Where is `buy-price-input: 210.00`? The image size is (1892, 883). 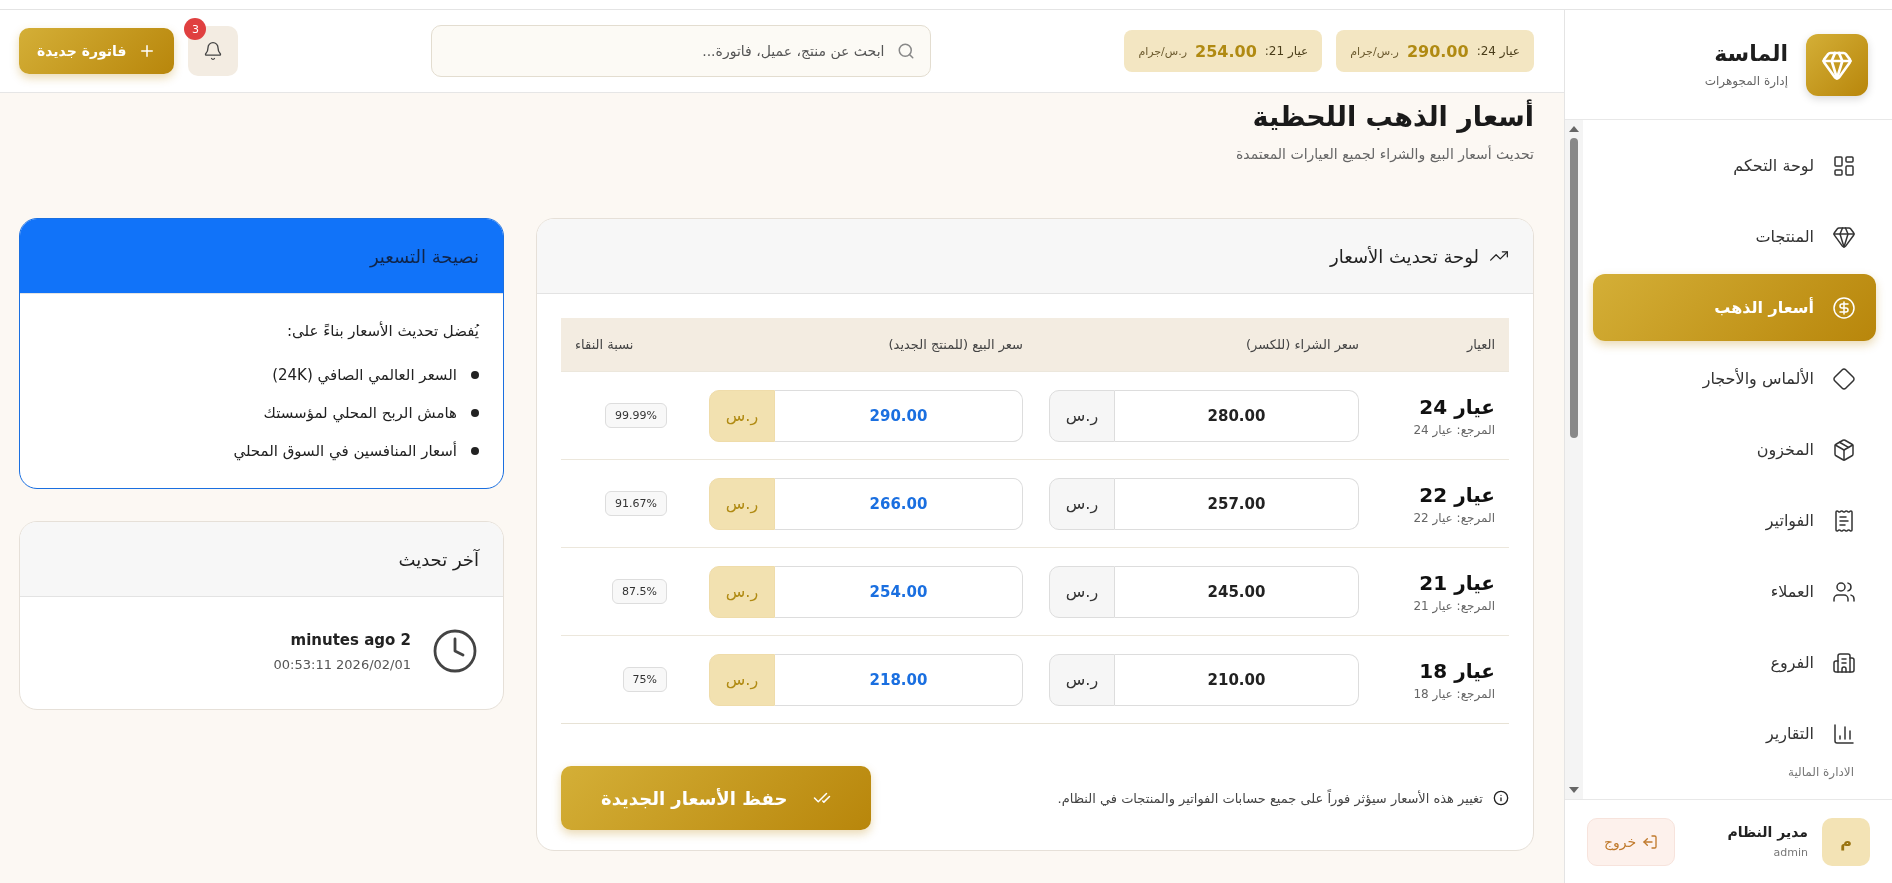
buy-price-input: 210.00 is located at coordinates (1237, 679).